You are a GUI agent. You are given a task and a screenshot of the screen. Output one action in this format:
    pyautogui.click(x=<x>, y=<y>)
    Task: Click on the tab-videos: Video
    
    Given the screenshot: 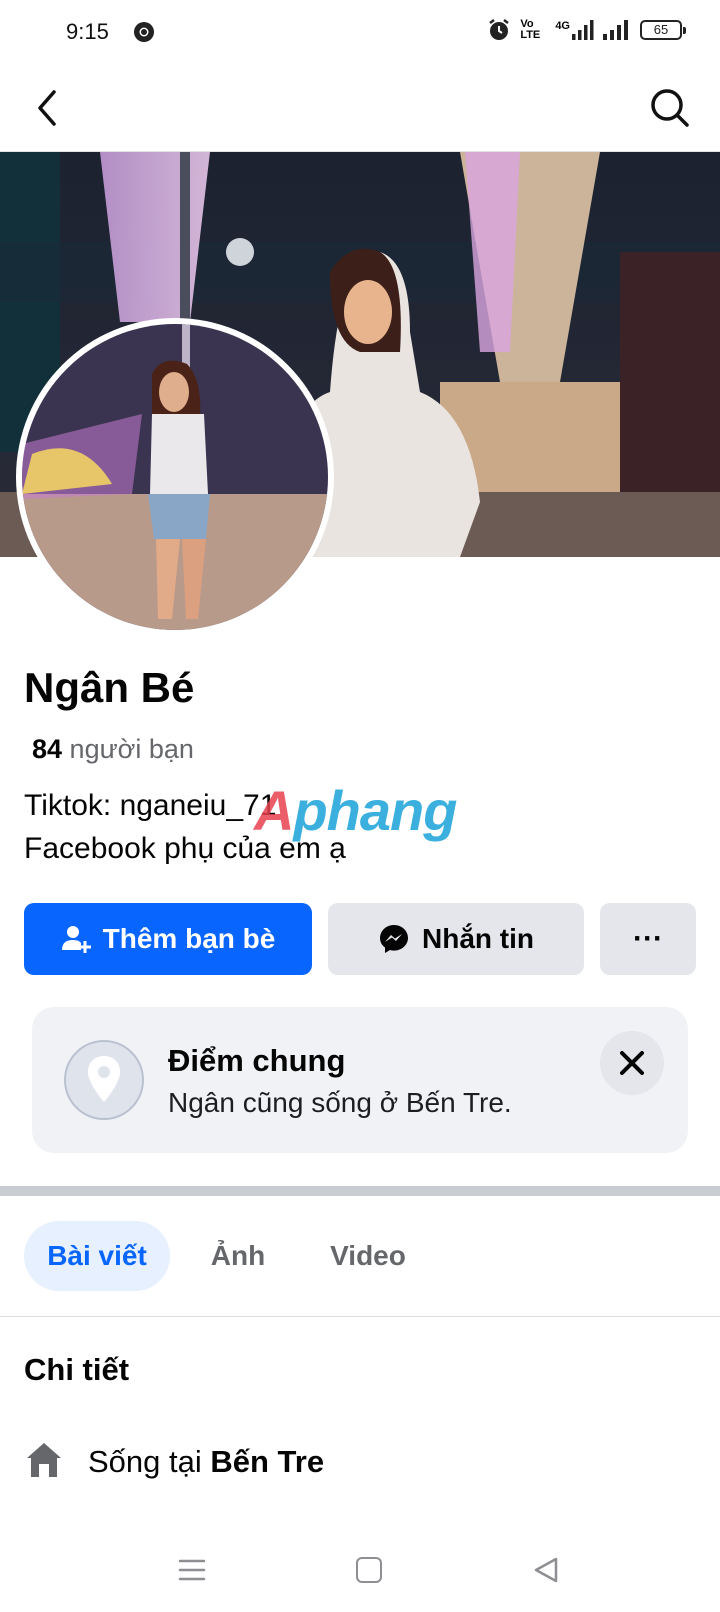 What is the action you would take?
    pyautogui.click(x=368, y=1256)
    